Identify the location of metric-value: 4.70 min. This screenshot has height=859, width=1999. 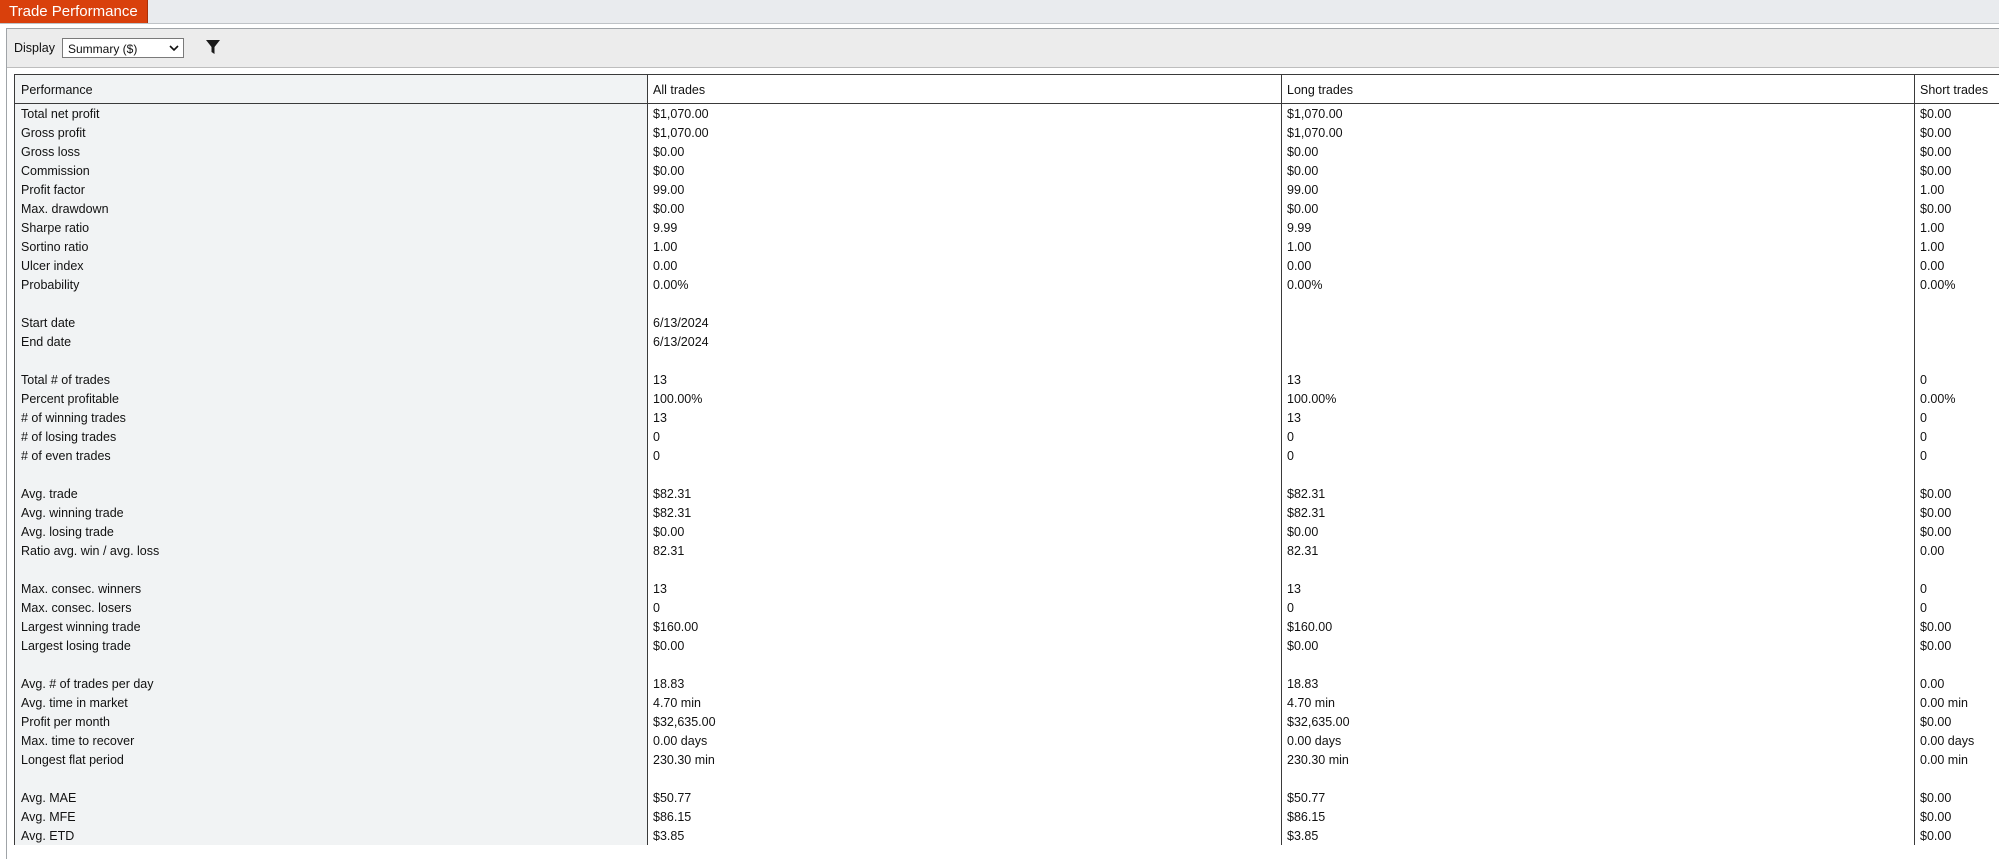
(1311, 703).